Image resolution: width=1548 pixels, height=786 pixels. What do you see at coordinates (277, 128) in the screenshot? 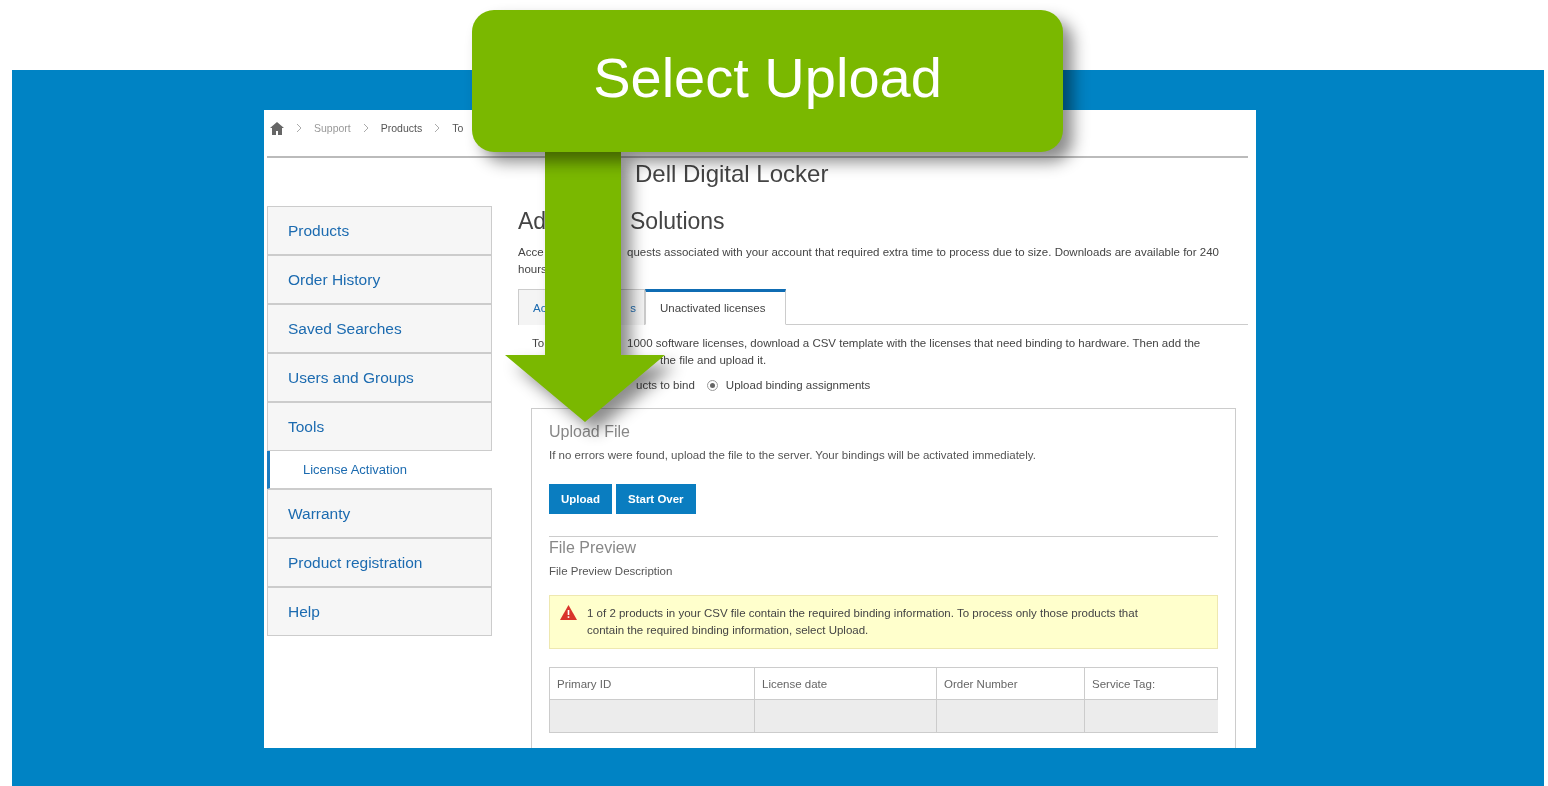
I see `home-icon` at bounding box center [277, 128].